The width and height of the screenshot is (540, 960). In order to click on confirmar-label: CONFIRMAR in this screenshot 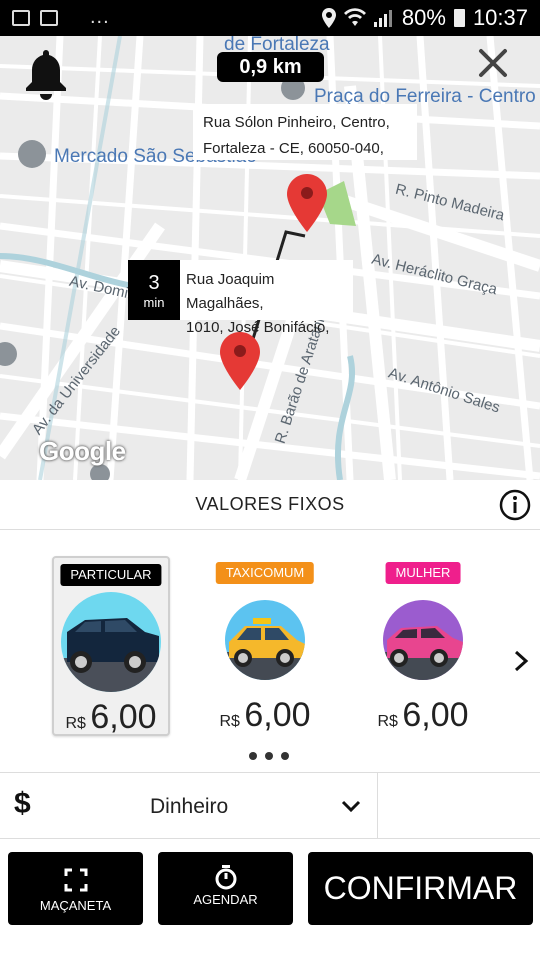, I will do `click(420, 888)`.